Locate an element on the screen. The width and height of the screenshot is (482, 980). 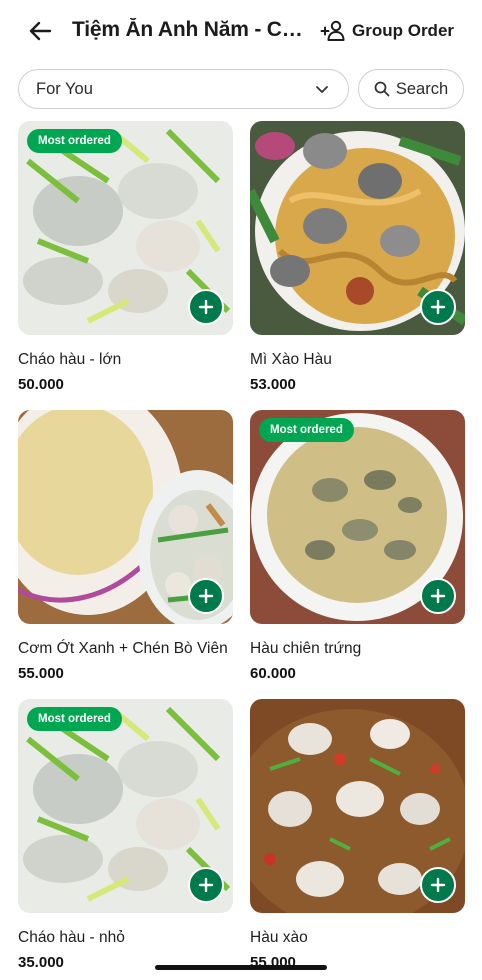
menu-item-hau-xao: Hàu xào 55.000 is located at coordinates (357, 835).